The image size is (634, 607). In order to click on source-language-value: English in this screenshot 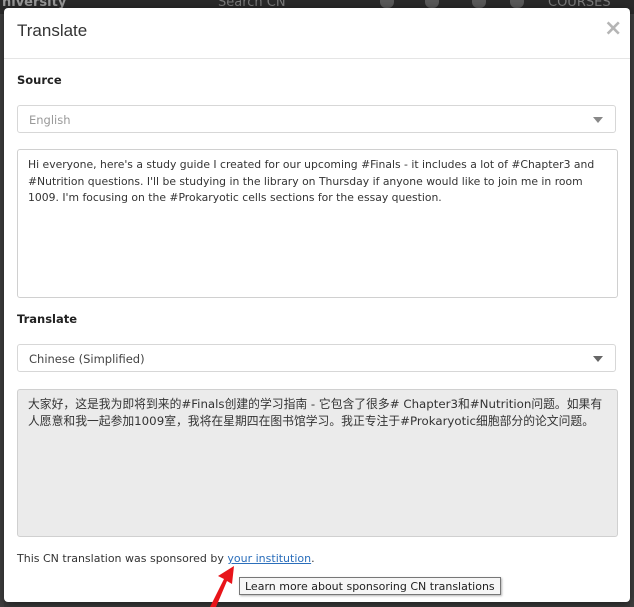, I will do `click(50, 120)`.